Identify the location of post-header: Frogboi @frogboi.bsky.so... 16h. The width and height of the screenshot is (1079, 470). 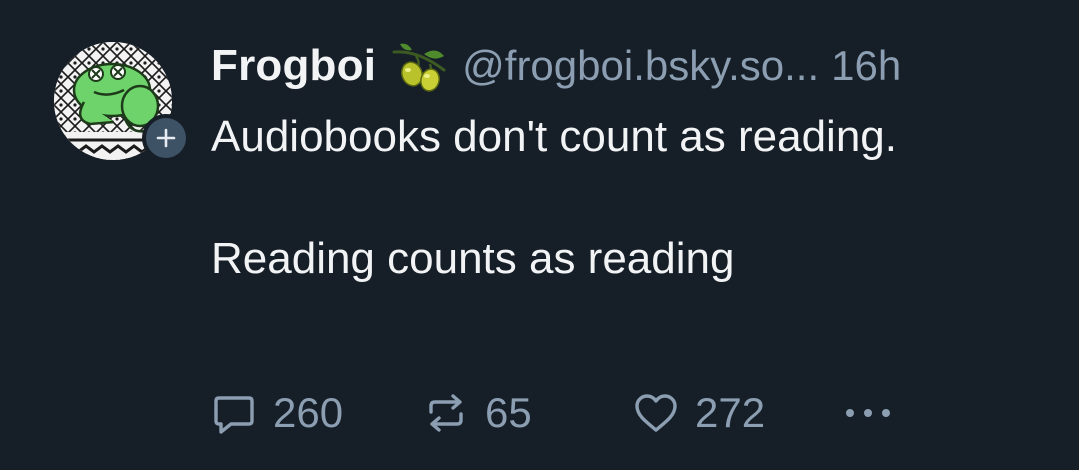
(556, 66).